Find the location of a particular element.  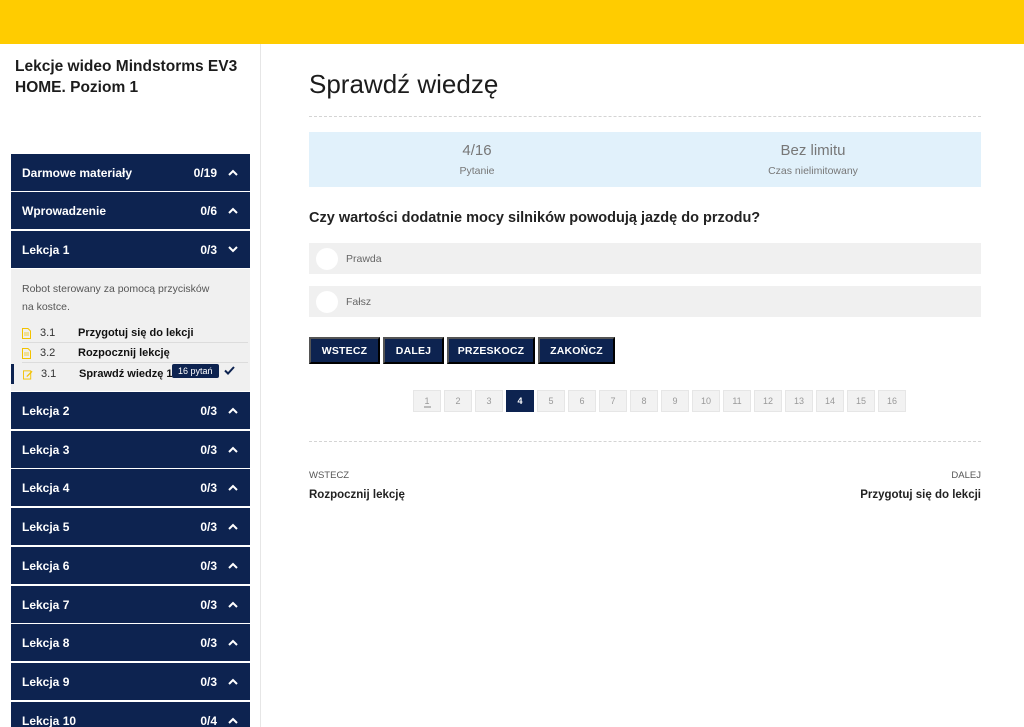

section-progress: 0/6 is located at coordinates (208, 210).